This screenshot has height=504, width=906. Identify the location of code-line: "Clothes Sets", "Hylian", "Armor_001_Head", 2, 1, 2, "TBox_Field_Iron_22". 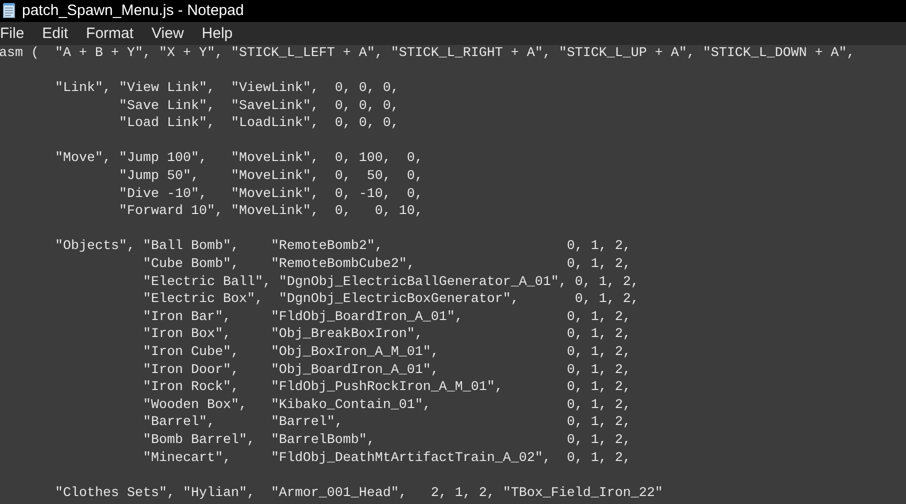
(358, 493).